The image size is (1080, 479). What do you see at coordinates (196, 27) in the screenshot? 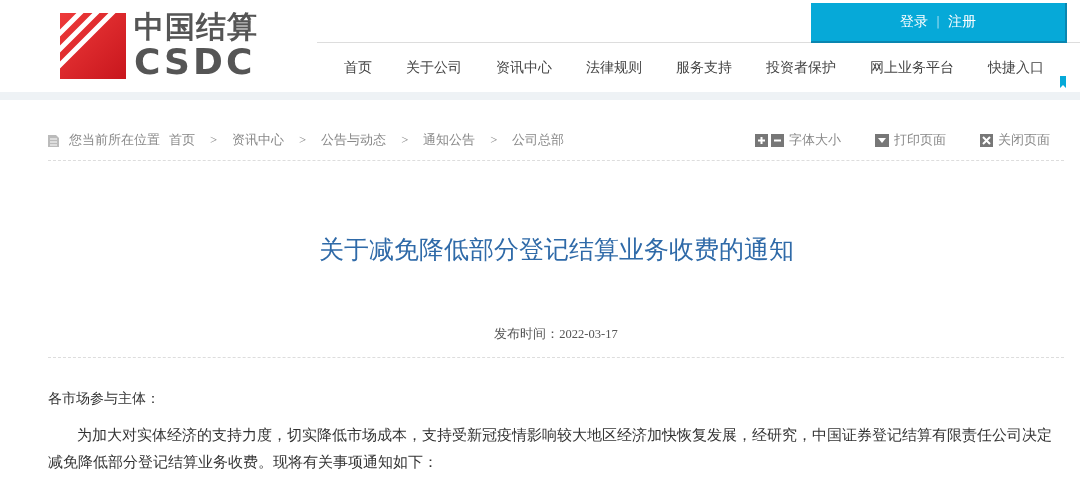
I see `logo-name: 中国结算` at bounding box center [196, 27].